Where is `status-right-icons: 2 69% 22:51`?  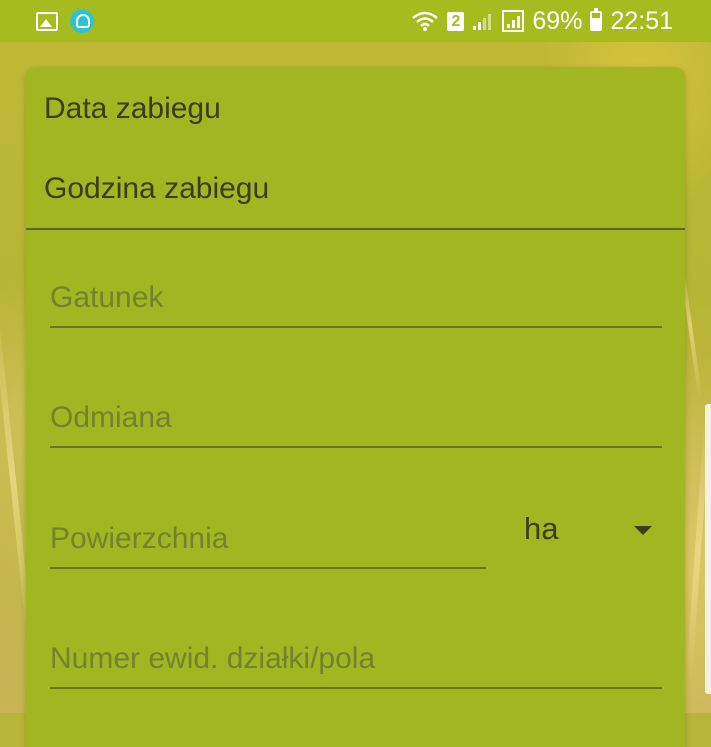
status-right-icons: 2 69% 22:51 is located at coordinates (561, 21).